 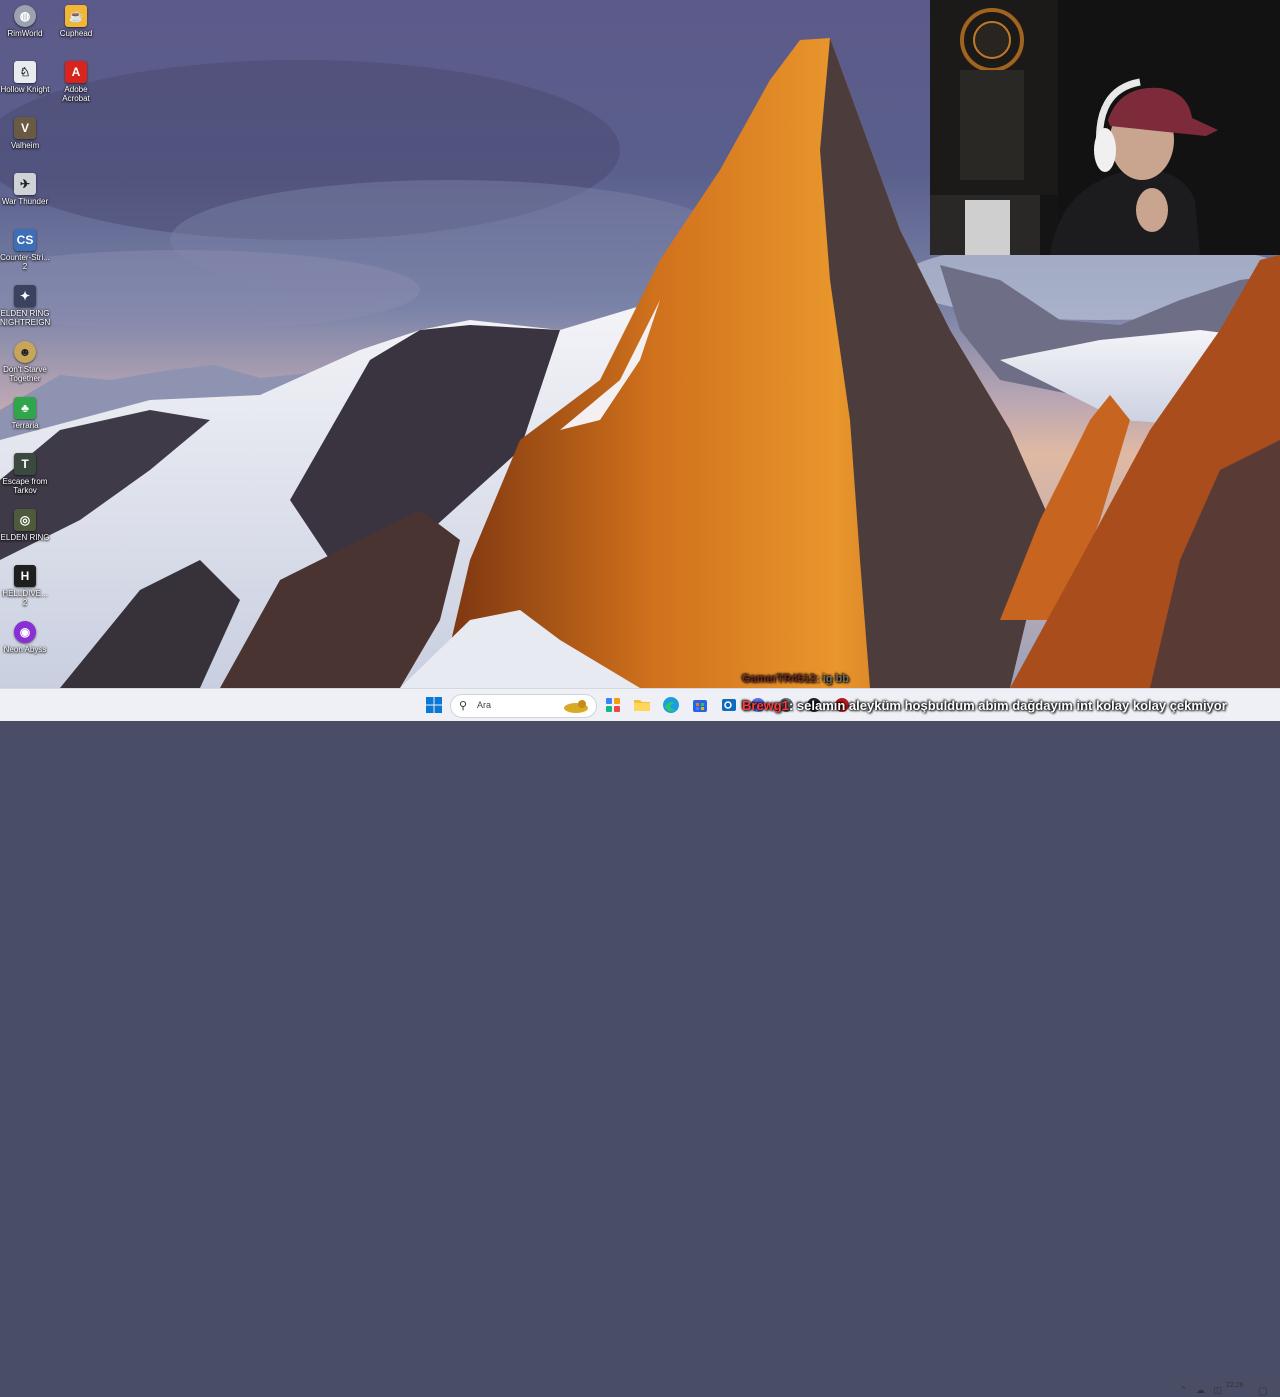 What do you see at coordinates (25, 128) in the screenshot?
I see `valheim-icon: V` at bounding box center [25, 128].